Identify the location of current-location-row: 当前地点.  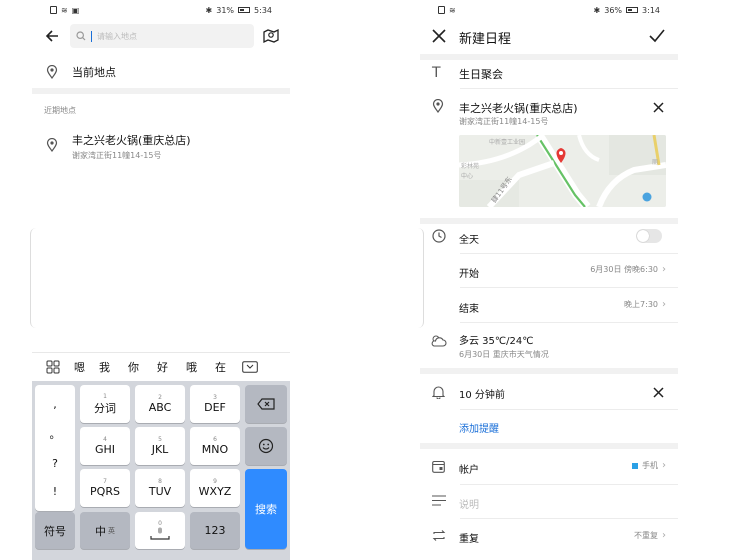
(161, 72).